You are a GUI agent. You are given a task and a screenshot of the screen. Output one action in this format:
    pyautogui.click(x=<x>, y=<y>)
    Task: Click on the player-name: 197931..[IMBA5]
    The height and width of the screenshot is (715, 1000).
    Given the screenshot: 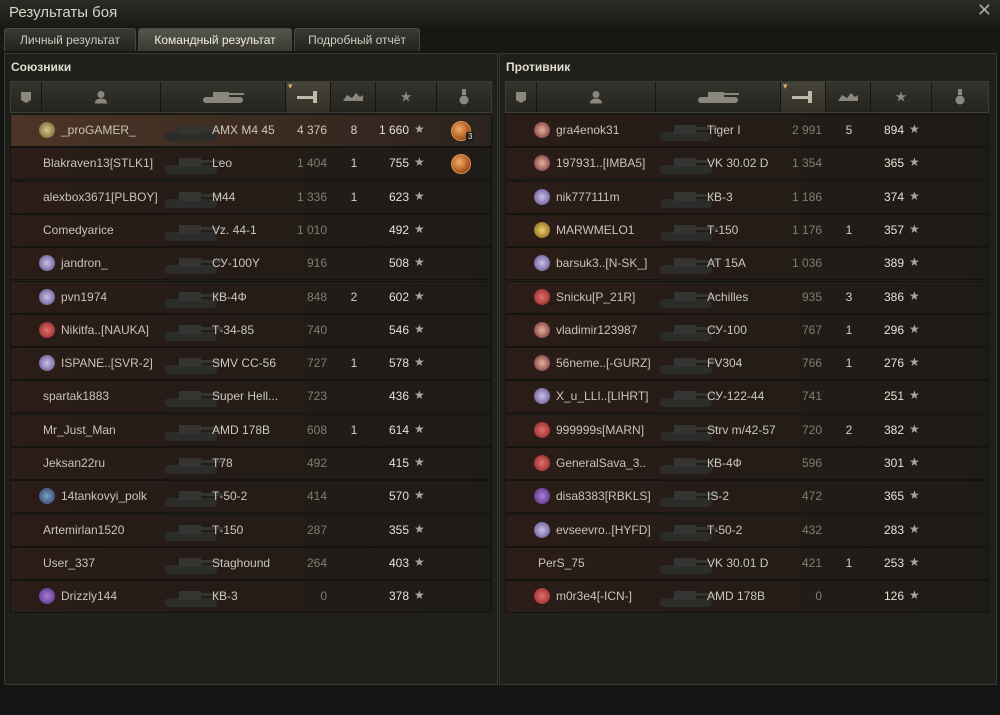 What is the action you would take?
    pyautogui.click(x=600, y=163)
    